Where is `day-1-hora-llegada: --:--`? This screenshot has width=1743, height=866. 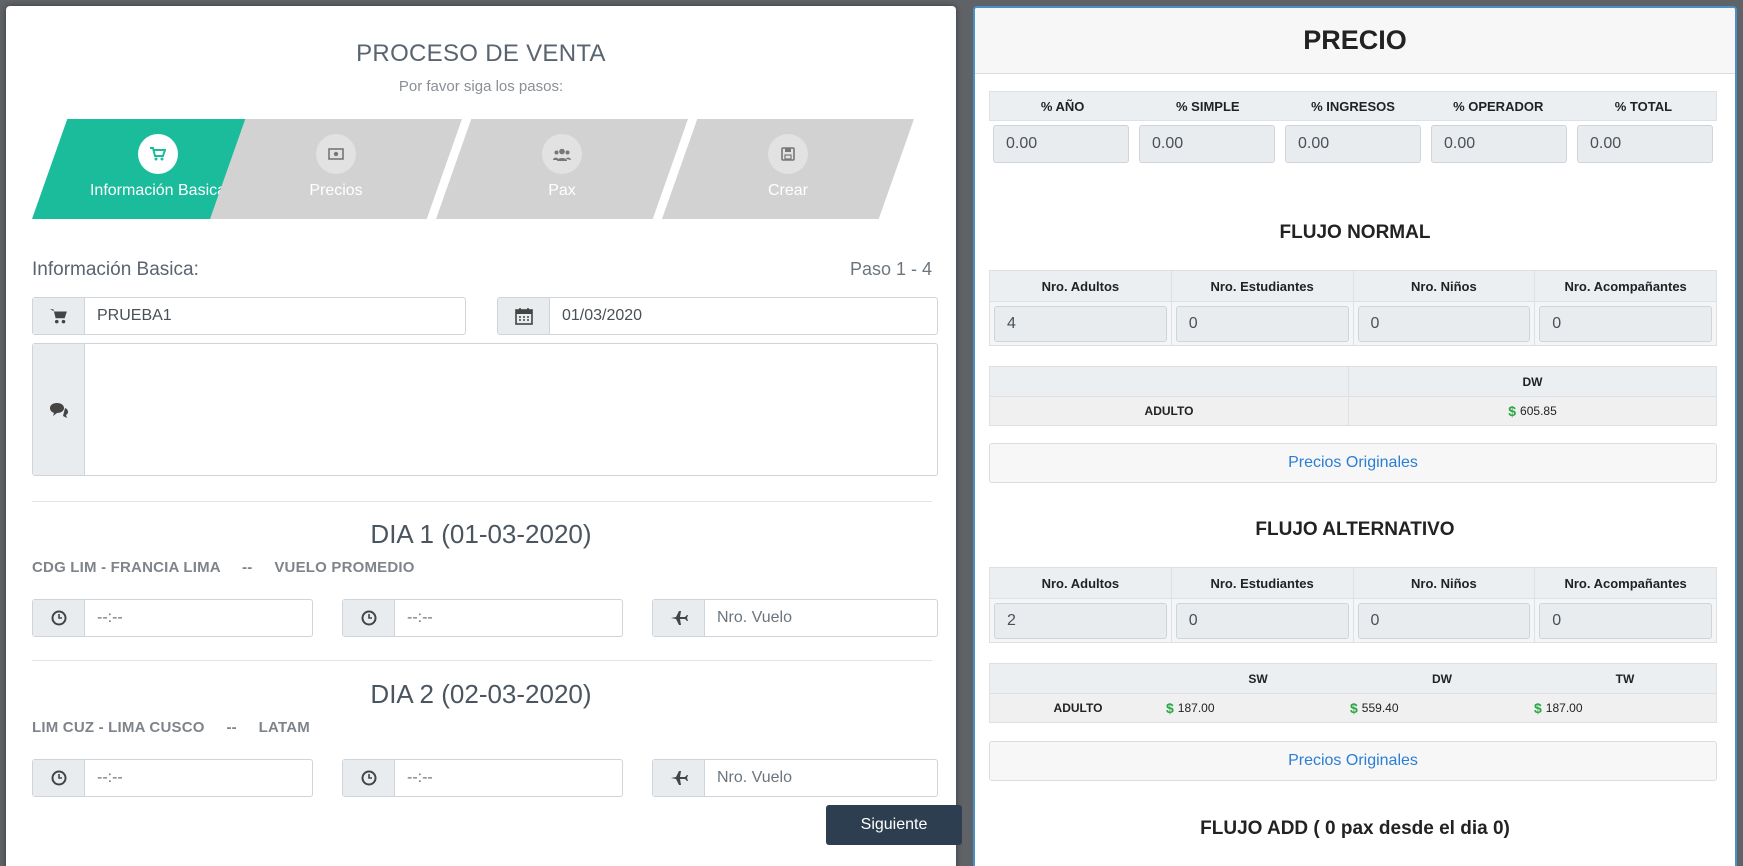
day-1-hora-llegada: --:-- is located at coordinates (482, 618).